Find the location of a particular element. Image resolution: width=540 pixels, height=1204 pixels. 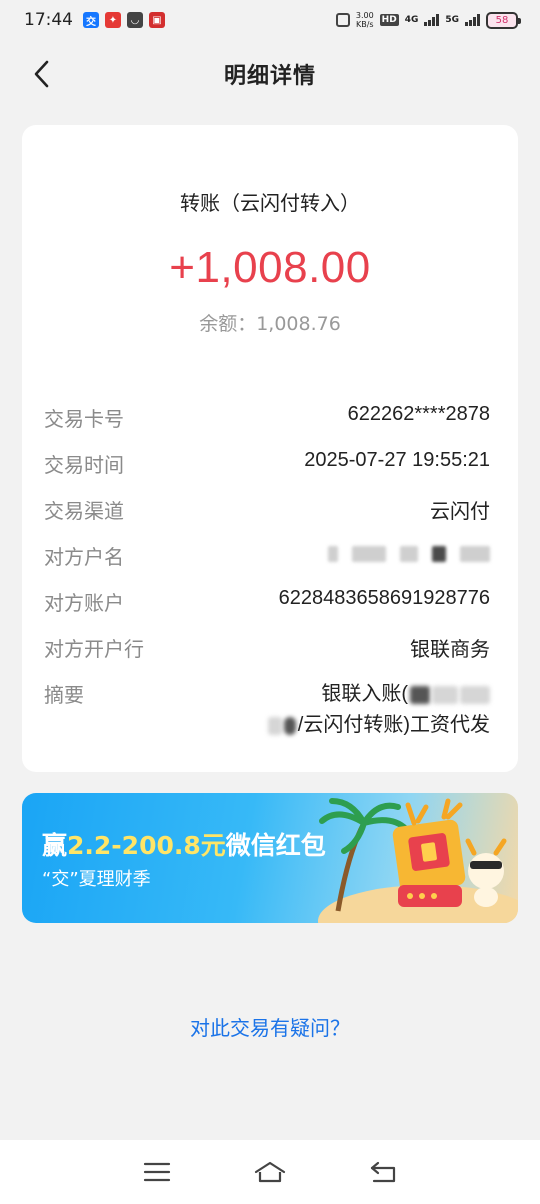

detail-row-time: 交易时间 2025-07-27 19:55:21 is located at coordinates (267, 472).